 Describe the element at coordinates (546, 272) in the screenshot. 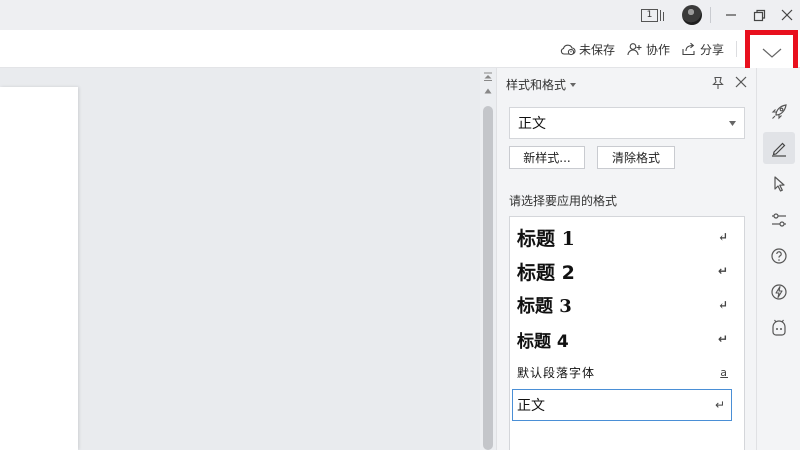

I see `style-label: 标题 2` at that location.